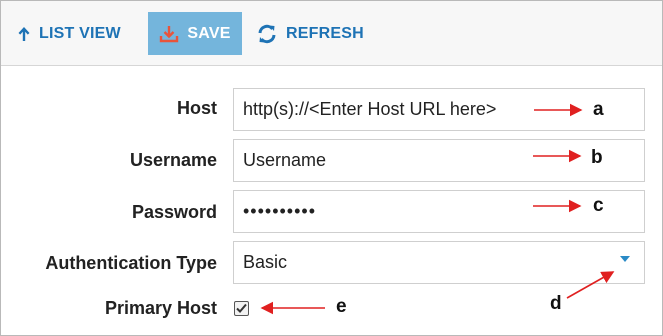  What do you see at coordinates (285, 160) in the screenshot?
I see `username-value: Username` at bounding box center [285, 160].